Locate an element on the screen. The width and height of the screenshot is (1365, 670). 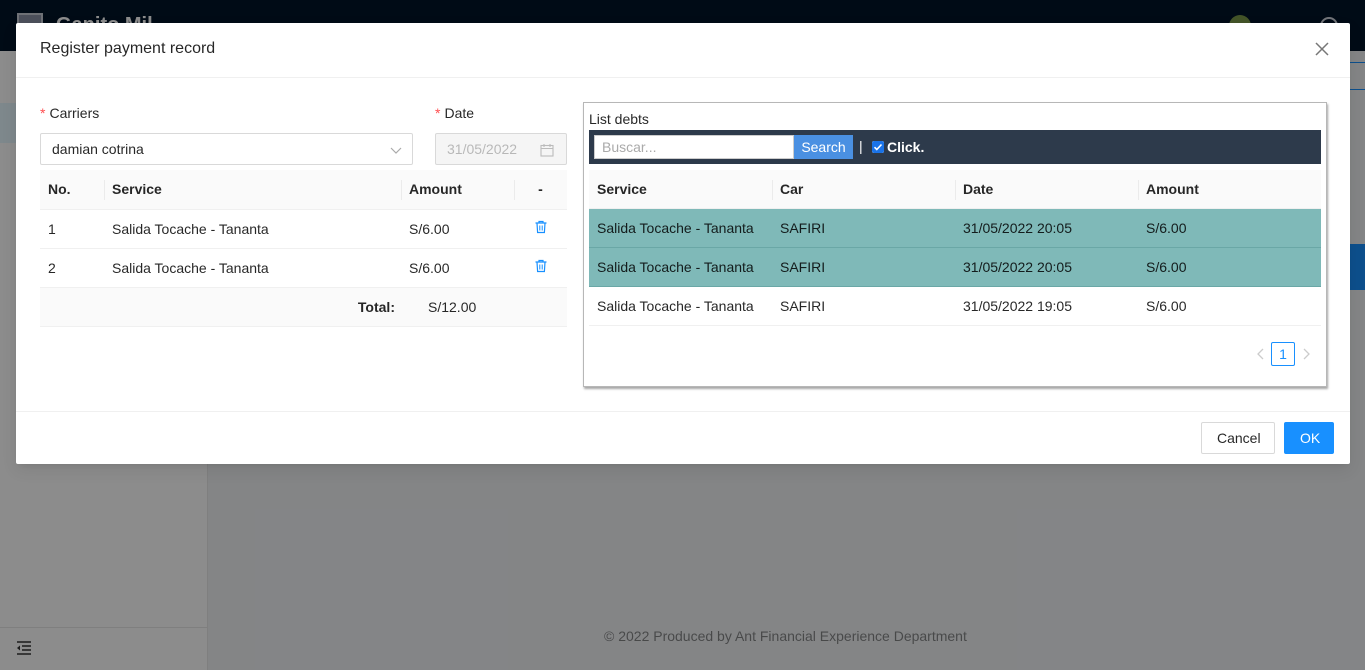
table-row: 1 Salida Tocache - Tananta S/6.00 is located at coordinates (303, 229).